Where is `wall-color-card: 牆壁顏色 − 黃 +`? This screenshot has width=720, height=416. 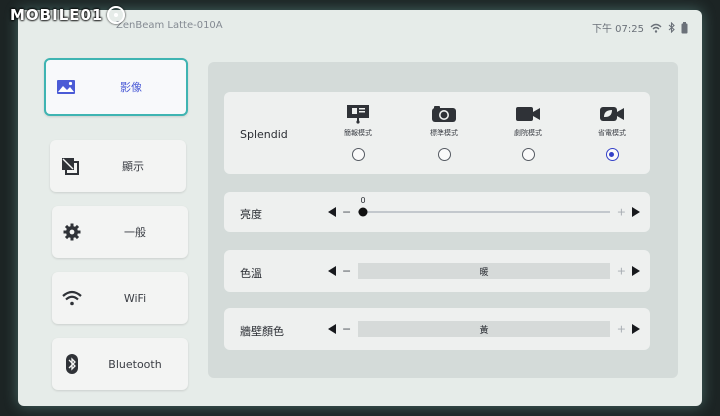
wall-color-card: 牆壁顏色 − 黃 + is located at coordinates (437, 329).